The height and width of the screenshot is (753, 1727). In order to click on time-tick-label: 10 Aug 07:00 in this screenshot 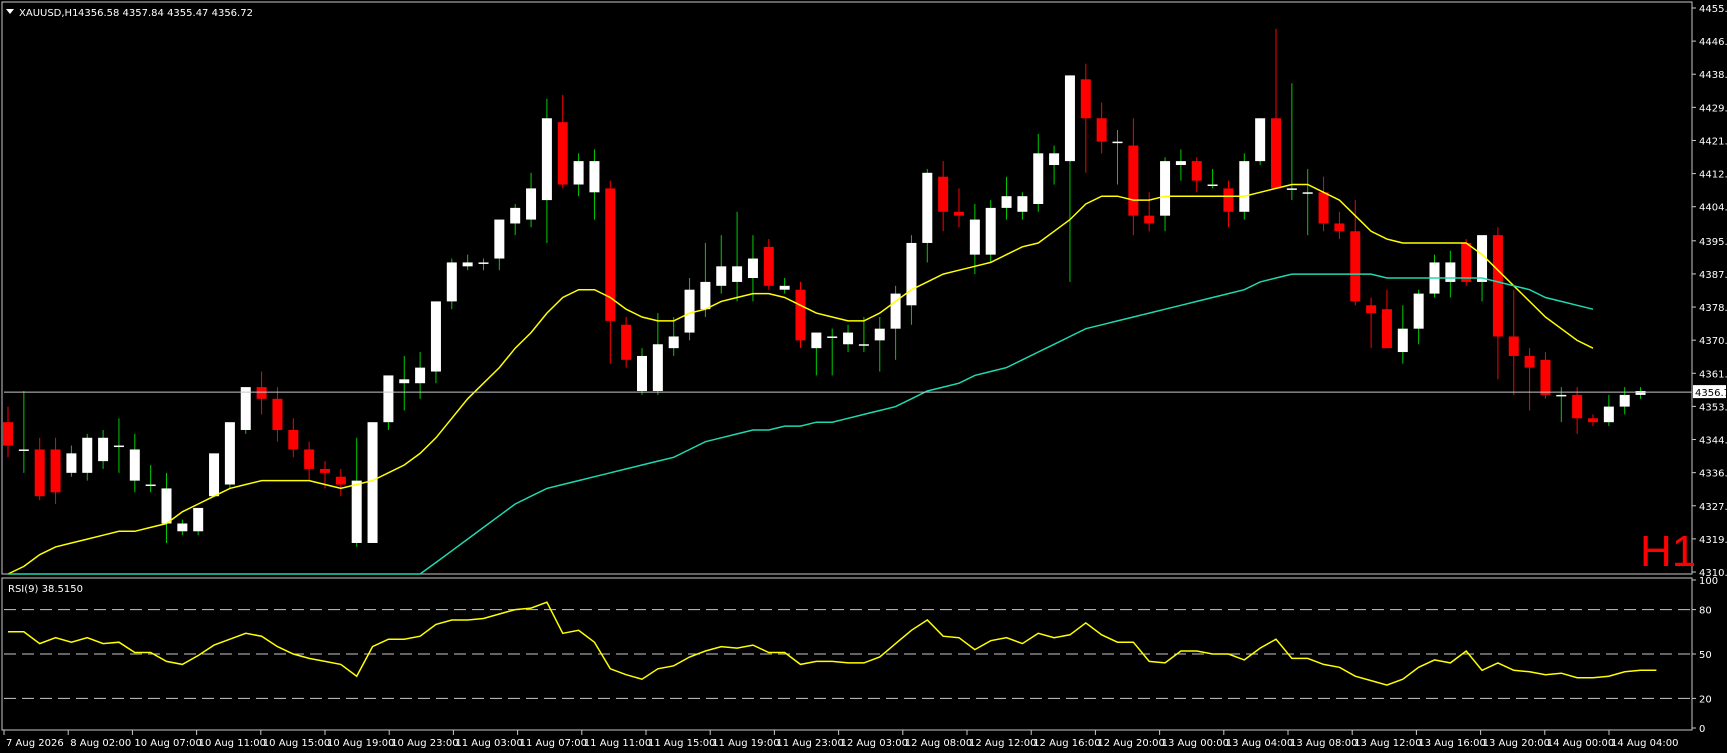, I will do `click(167, 743)`.